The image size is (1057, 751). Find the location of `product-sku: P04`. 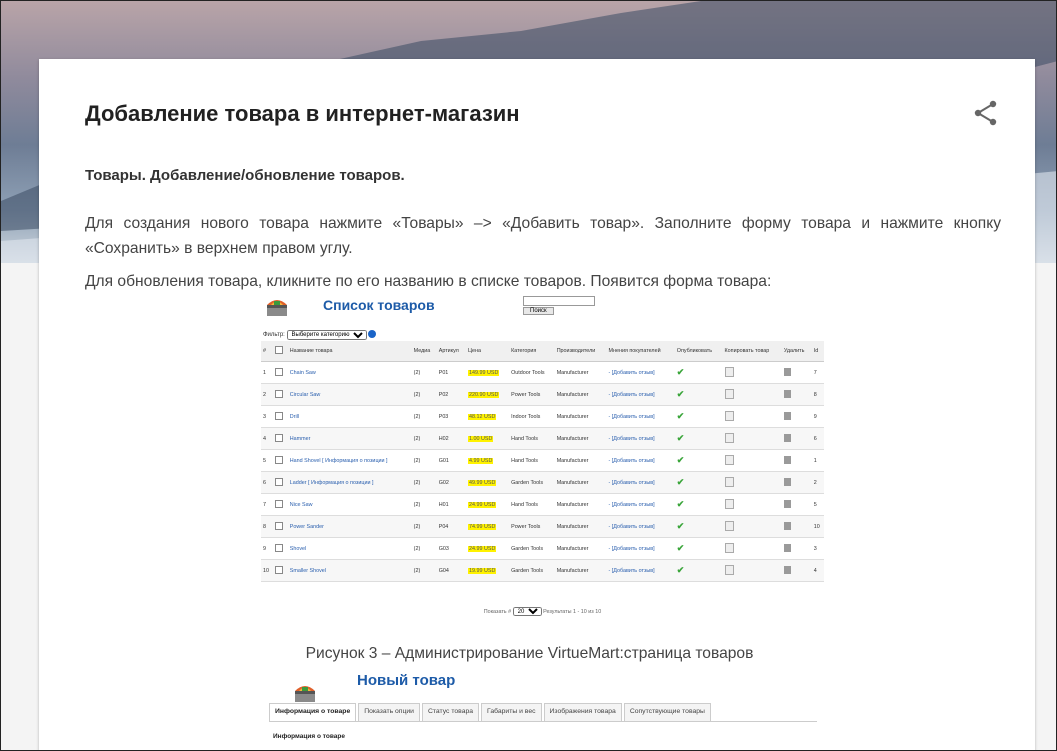

product-sku: P04 is located at coordinates (443, 526).